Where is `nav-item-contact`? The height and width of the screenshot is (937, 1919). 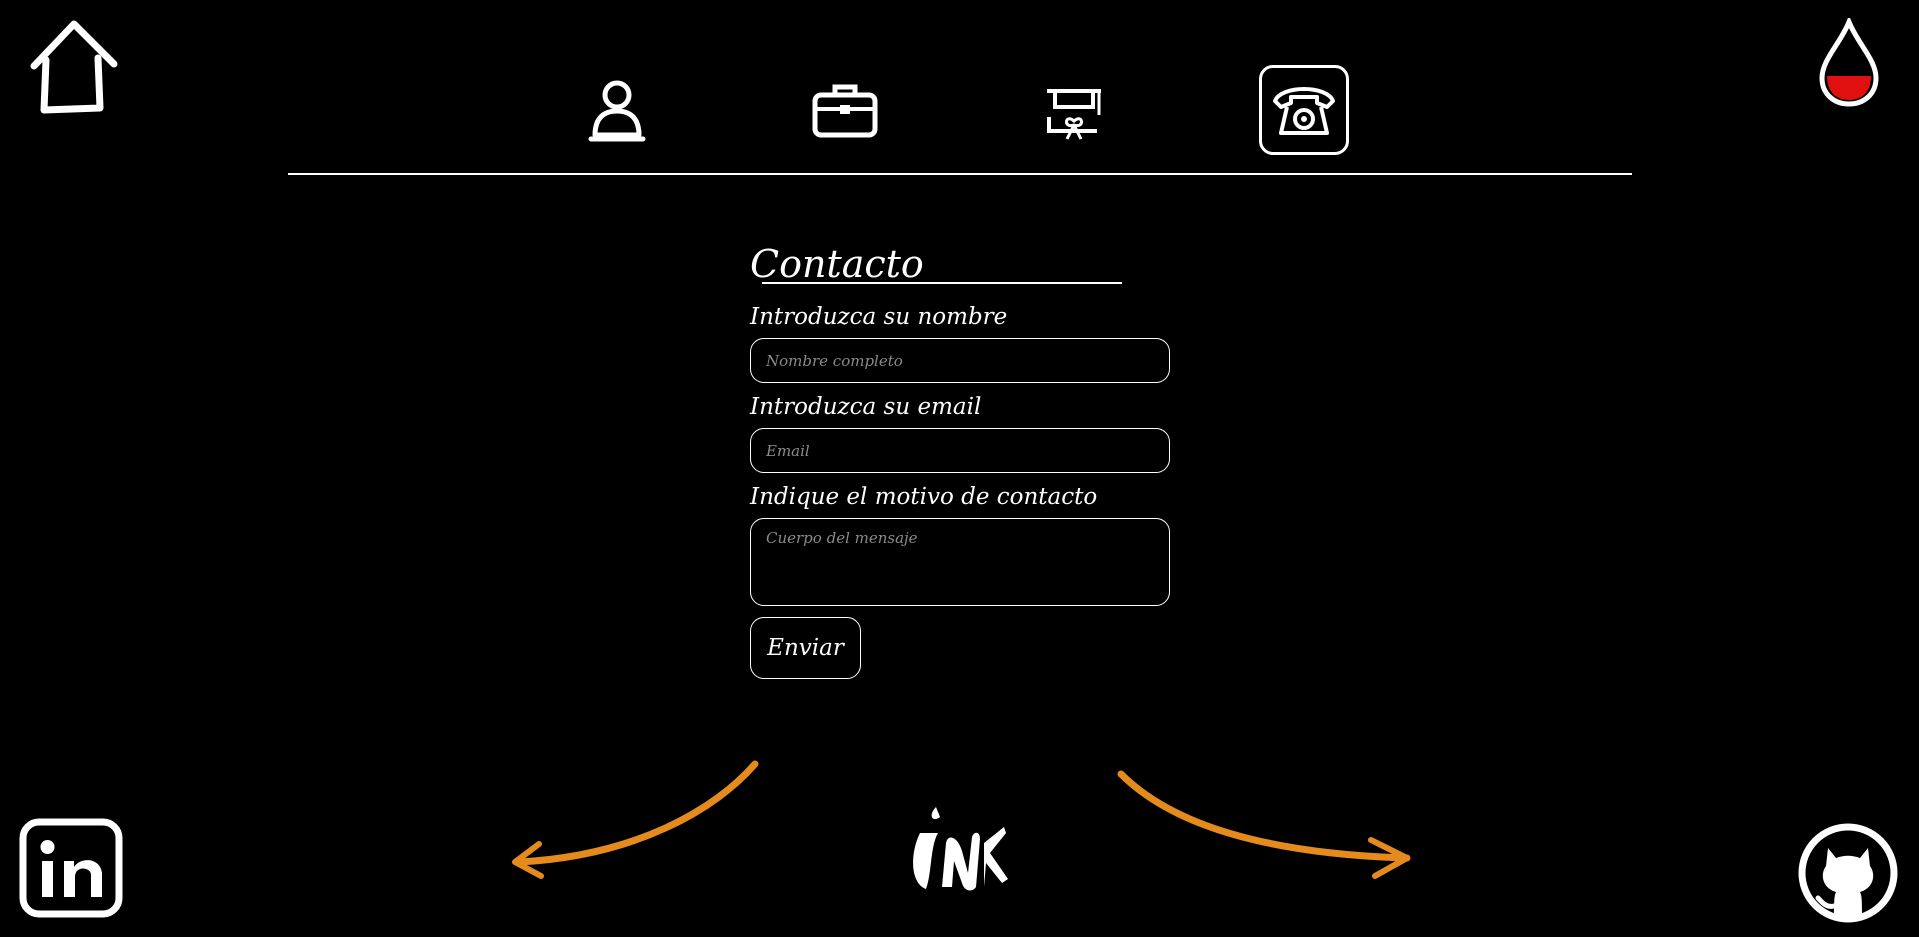
nav-item-contact is located at coordinates (1304, 110).